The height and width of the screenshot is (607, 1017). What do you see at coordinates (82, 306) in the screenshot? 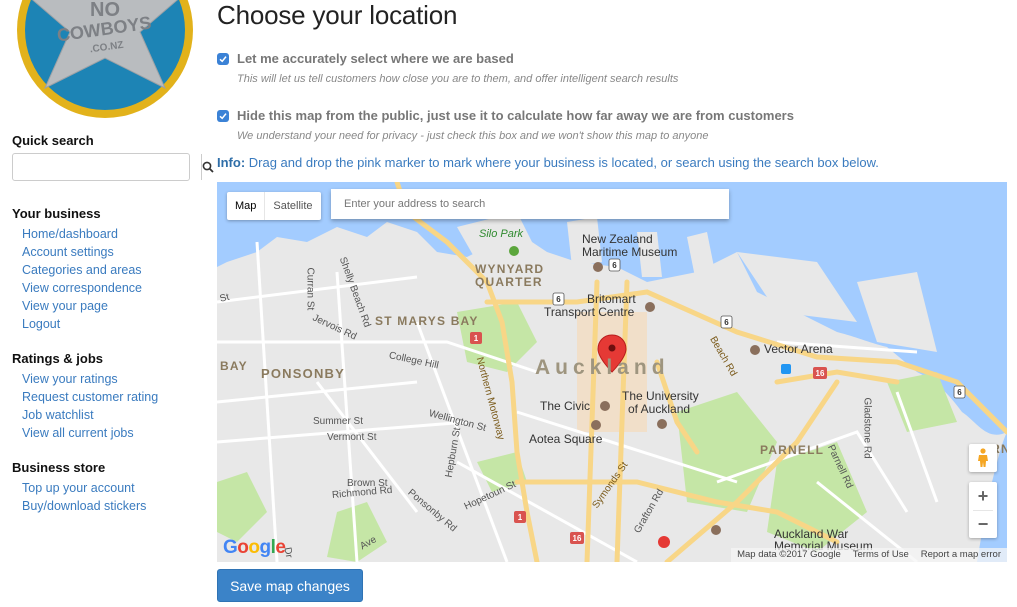
I see `sidebar-item-view-your-page: View your page` at bounding box center [82, 306].